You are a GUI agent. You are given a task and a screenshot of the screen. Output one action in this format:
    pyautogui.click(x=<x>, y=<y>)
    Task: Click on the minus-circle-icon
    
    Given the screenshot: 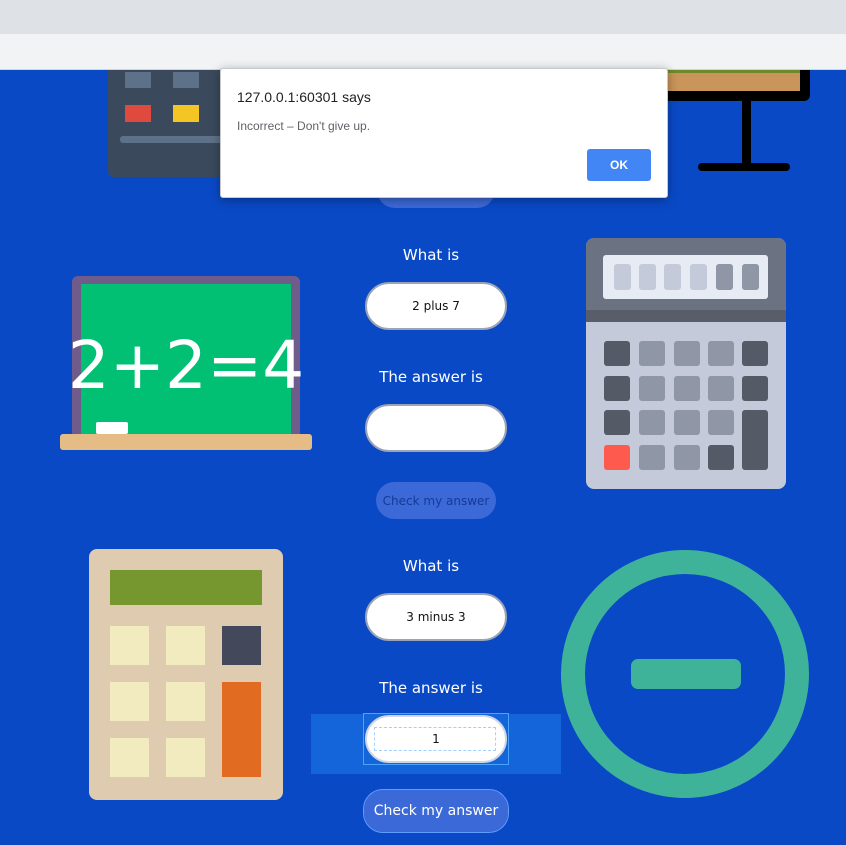 What is the action you would take?
    pyautogui.click(x=685, y=674)
    